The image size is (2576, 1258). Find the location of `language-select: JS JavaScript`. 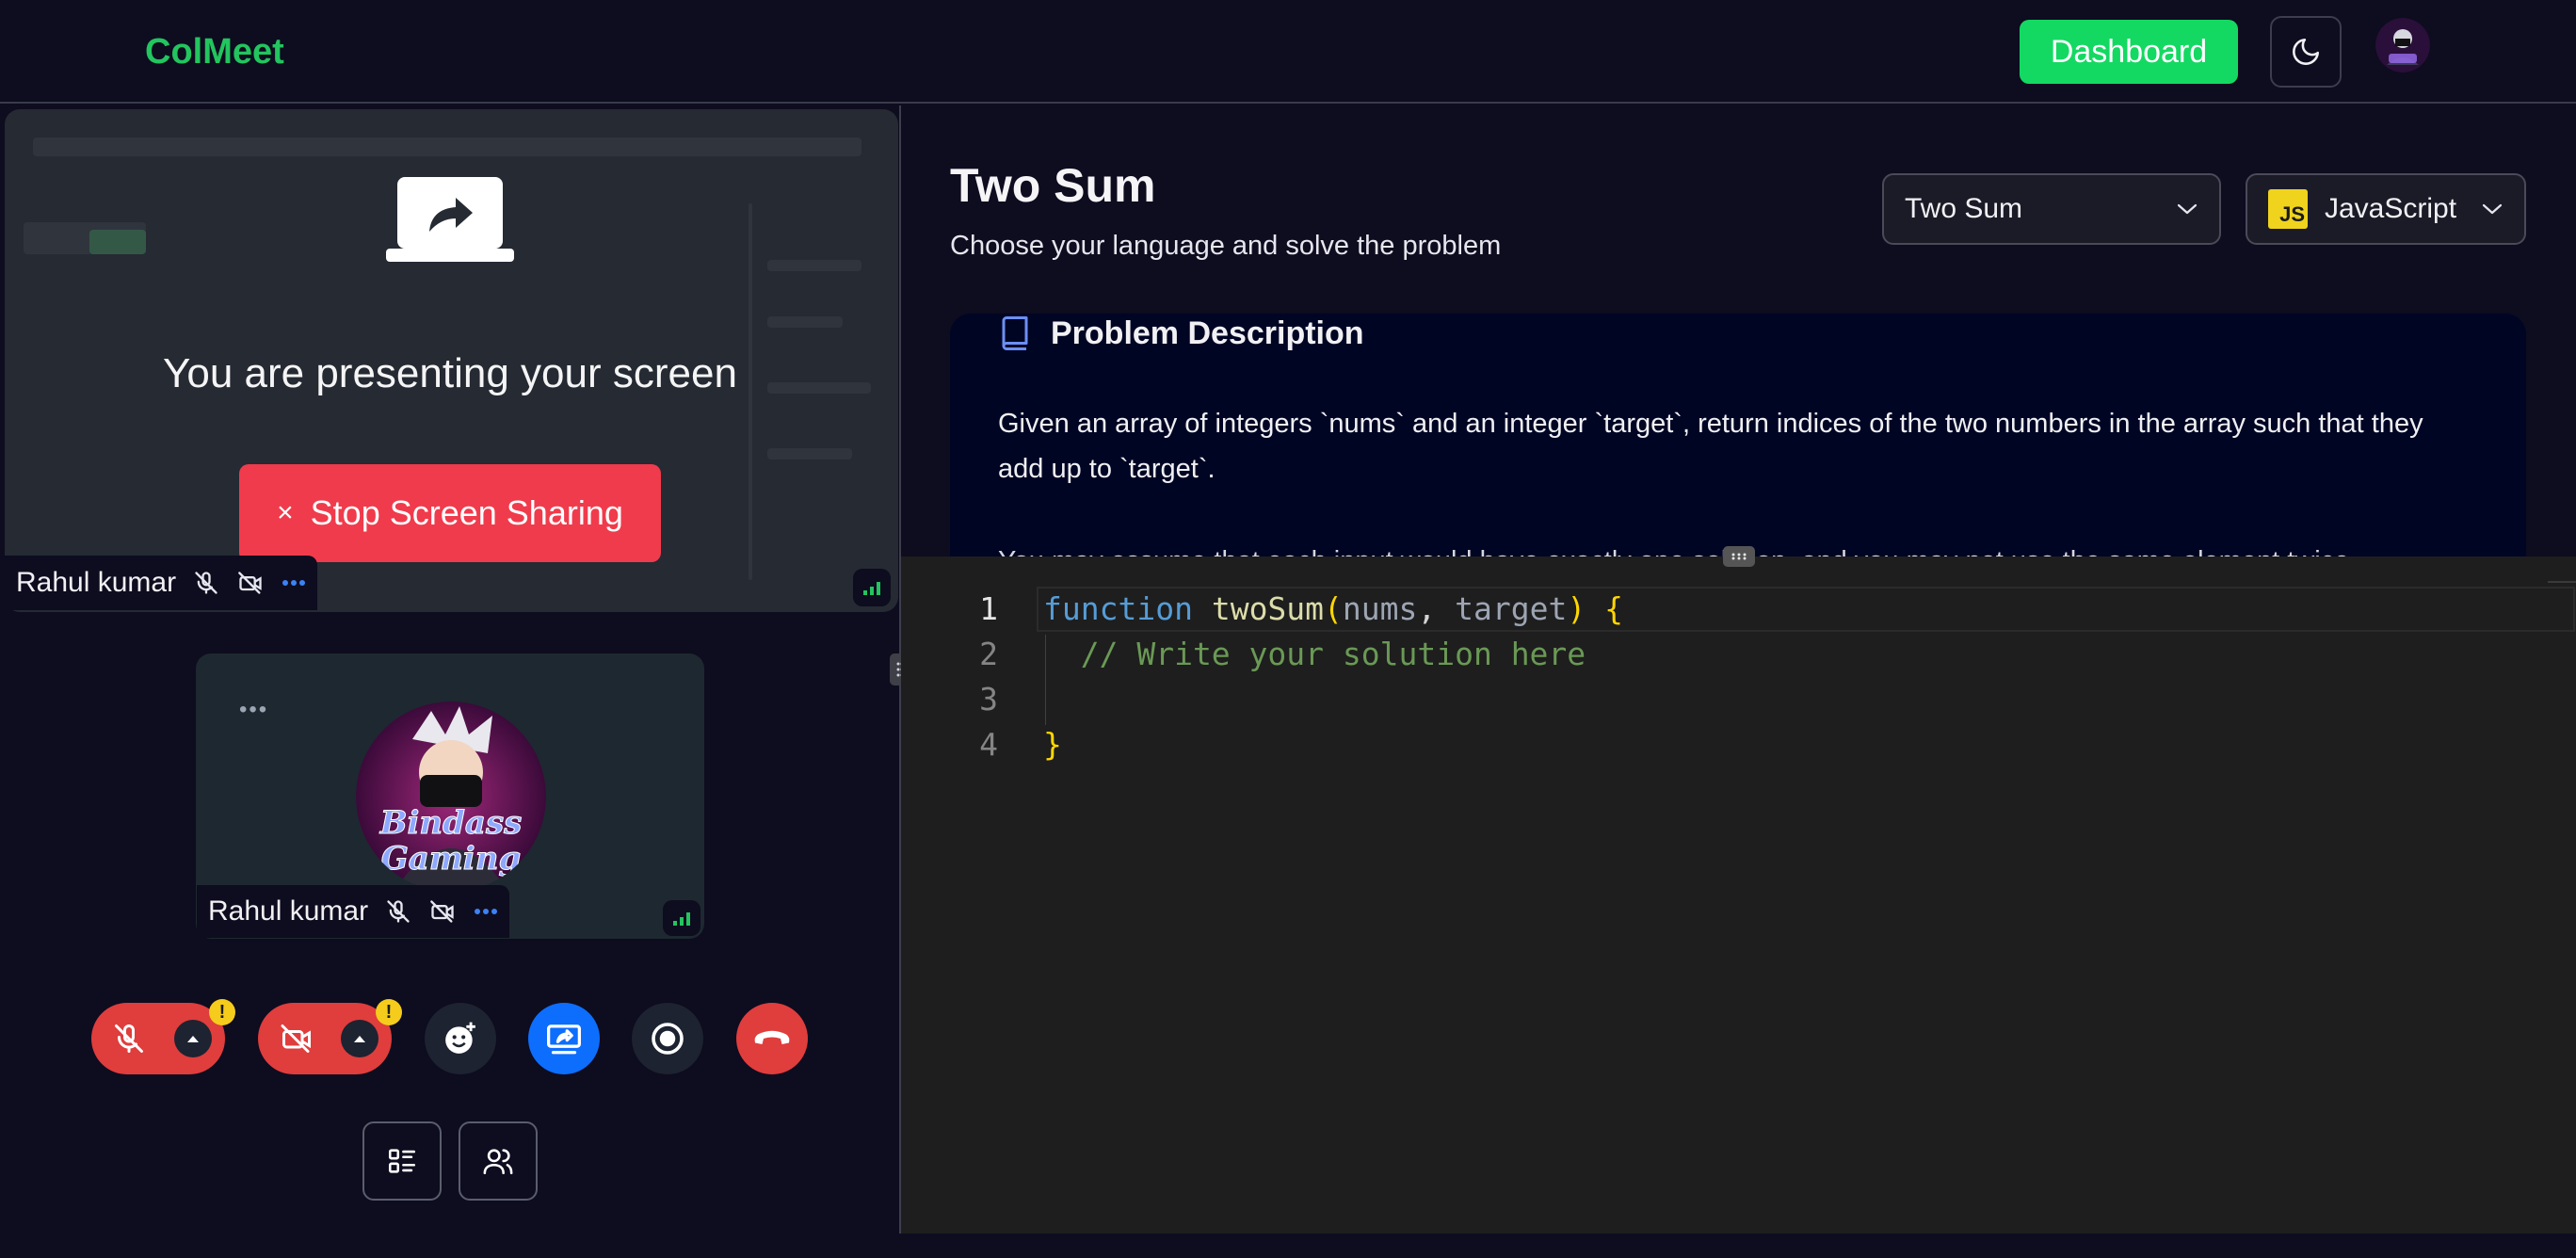

language-select: JS JavaScript is located at coordinates (2386, 209).